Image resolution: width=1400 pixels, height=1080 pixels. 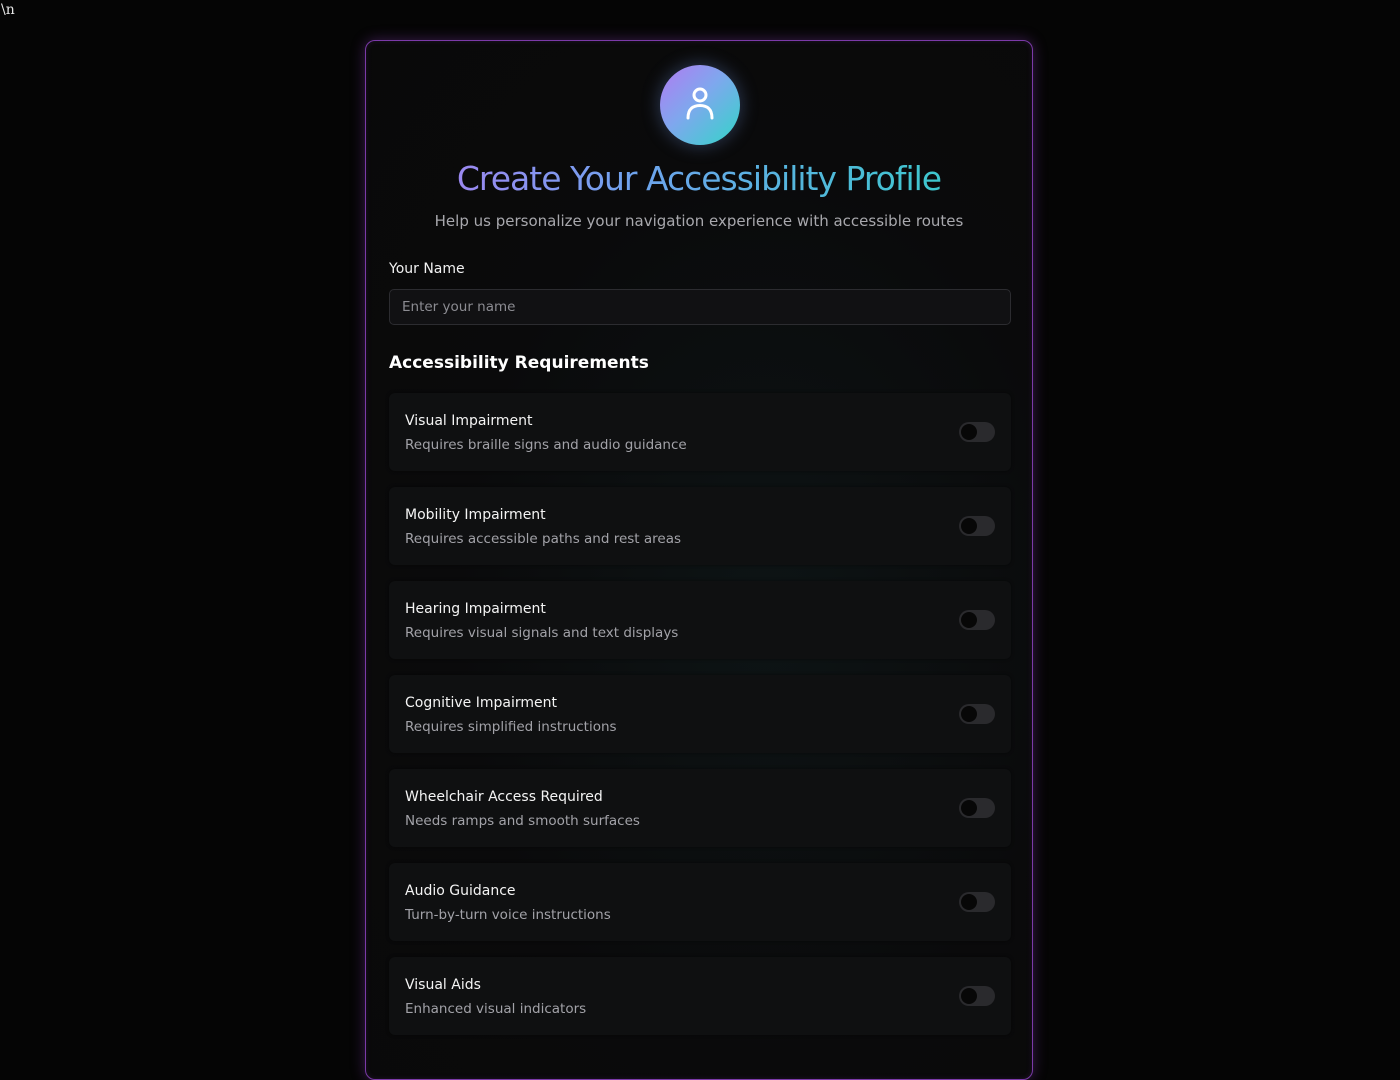 I want to click on option-description: Needs ramps and smooth surfaces, so click(x=522, y=821).